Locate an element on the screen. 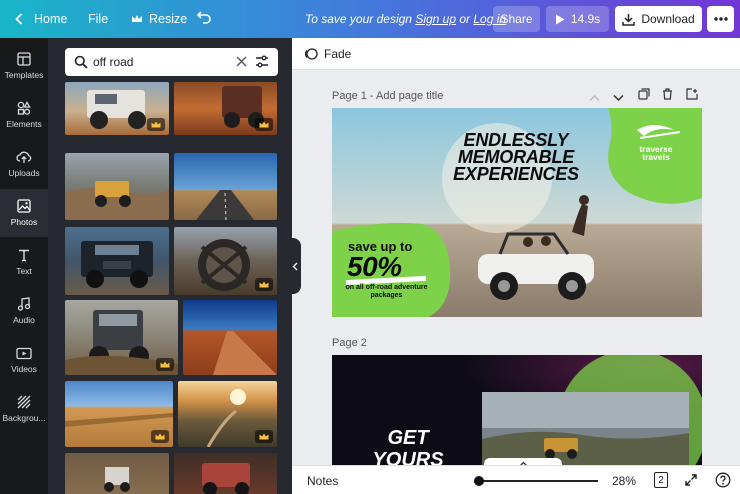  nav-uploads-label: Uploads is located at coordinates (24, 173).